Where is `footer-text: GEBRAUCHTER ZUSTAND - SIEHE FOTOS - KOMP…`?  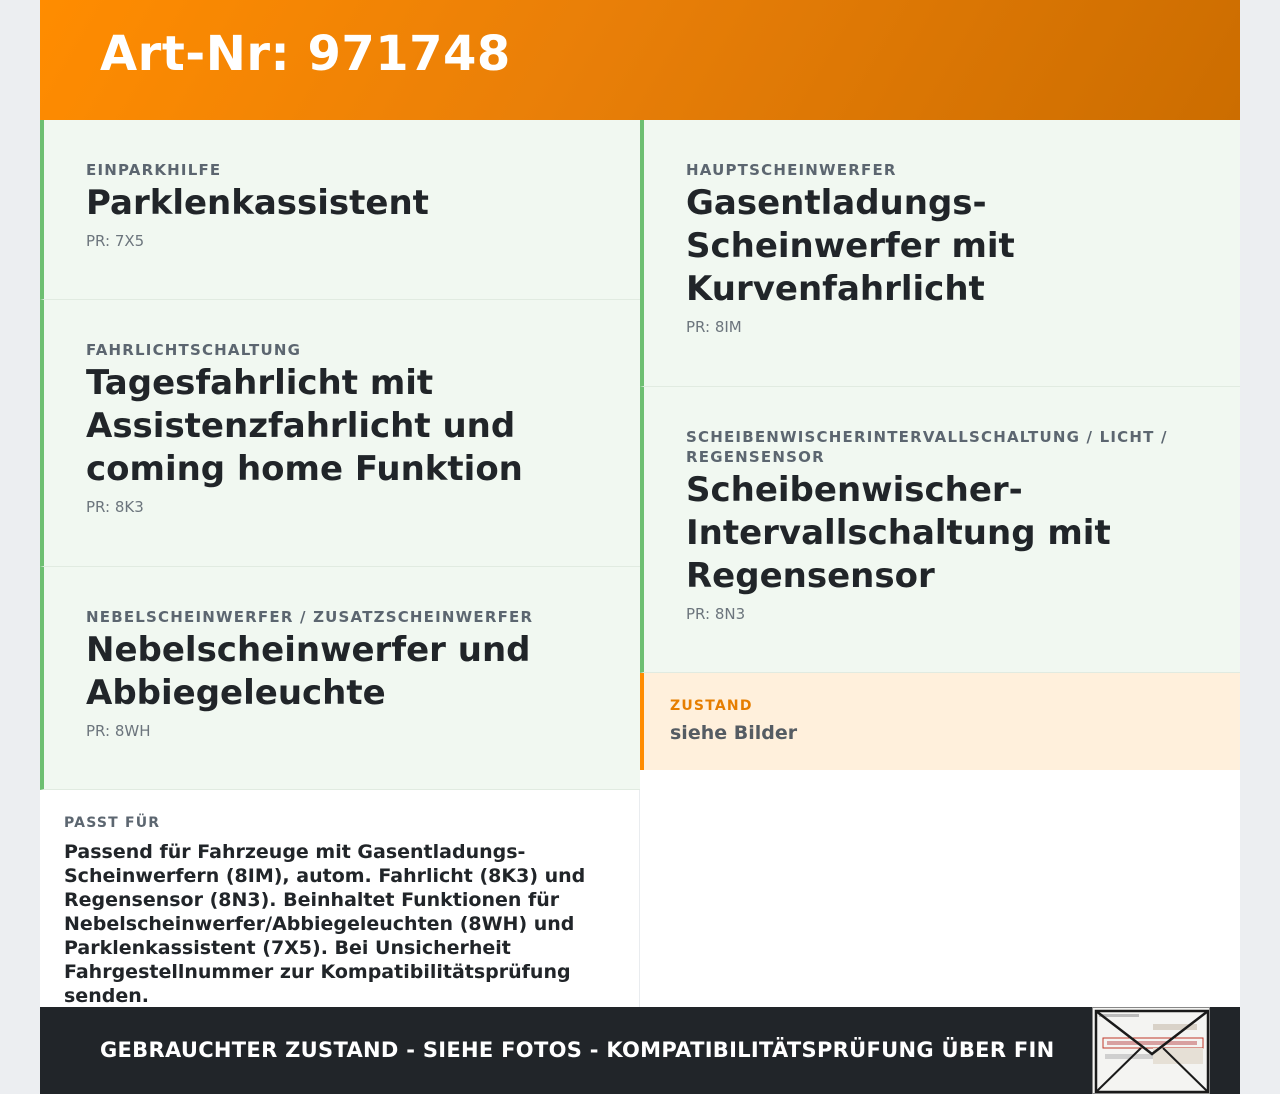
footer-text: GEBRAUCHTER ZUSTAND - SIEHE FOTOS - KOMP… is located at coordinates (577, 1050).